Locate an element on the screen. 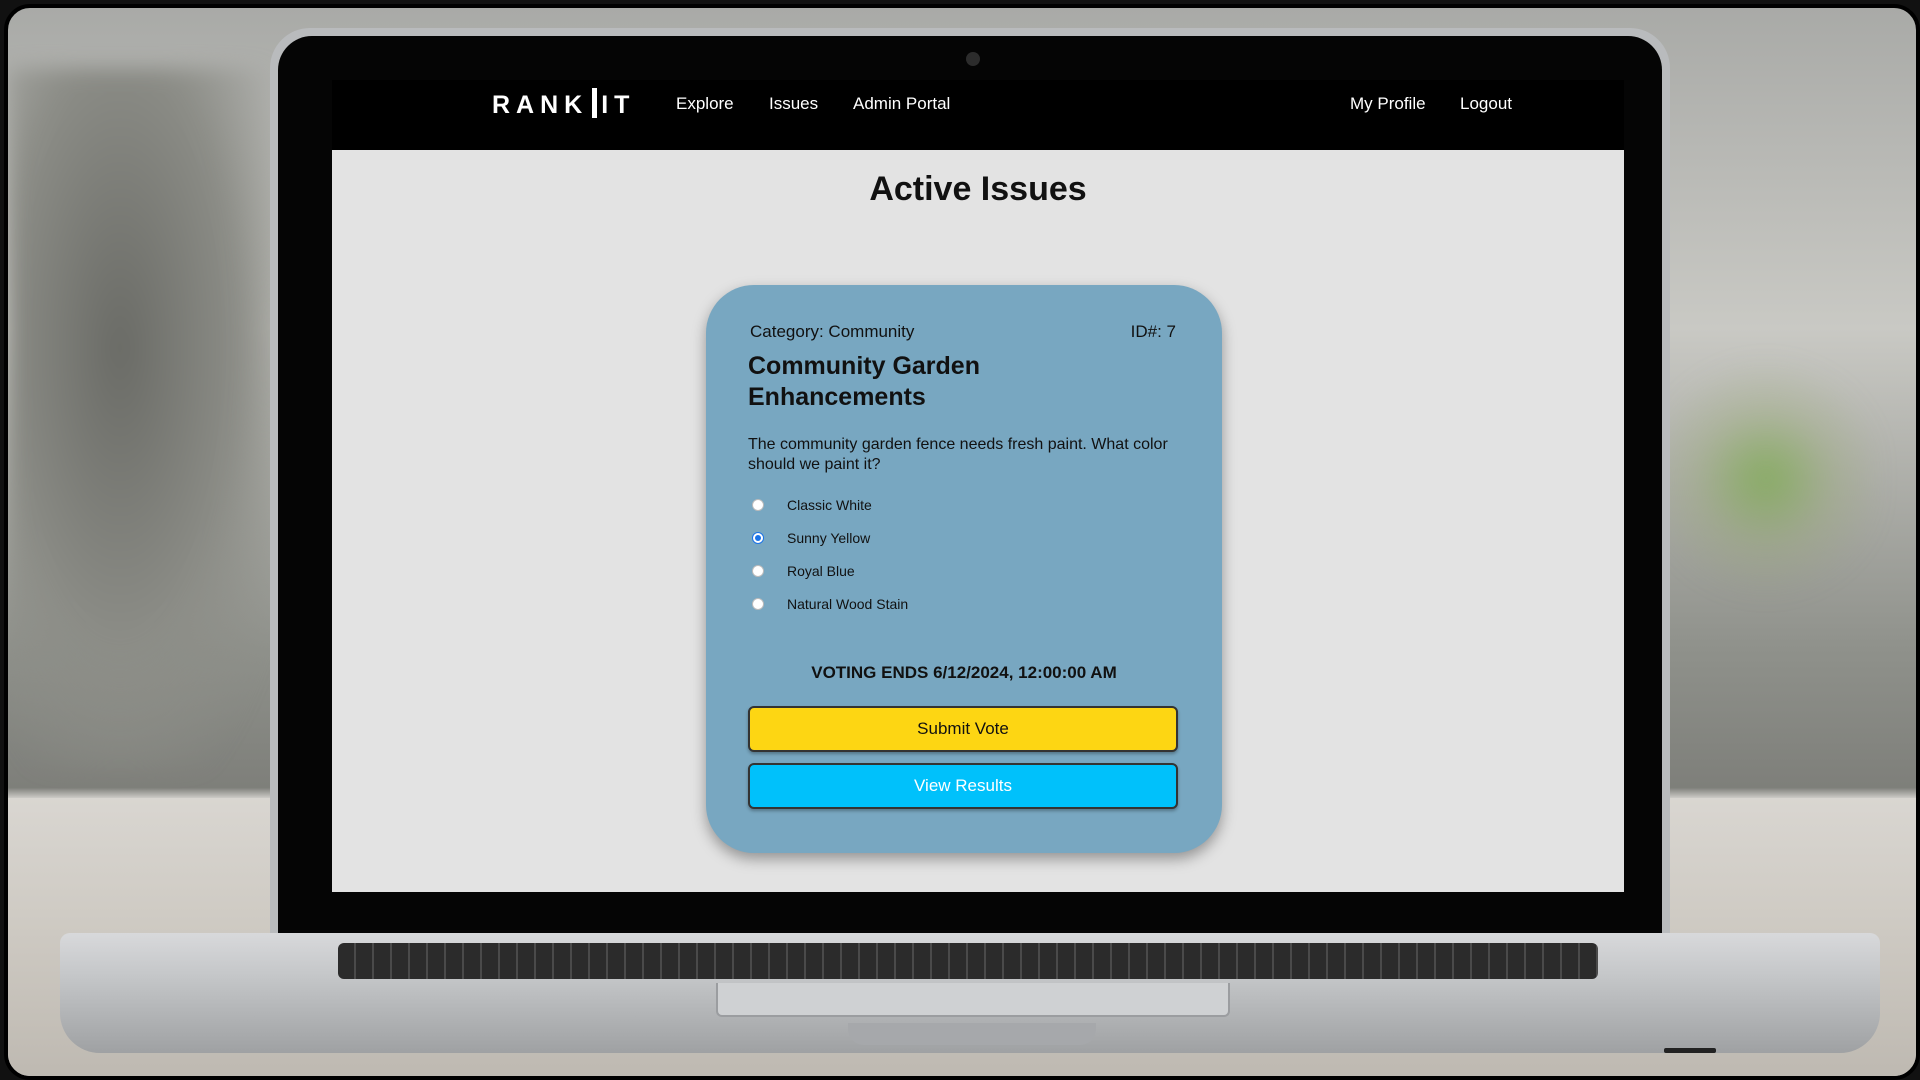  issue-title: Community Garden Enhancements is located at coordinates (864, 381).